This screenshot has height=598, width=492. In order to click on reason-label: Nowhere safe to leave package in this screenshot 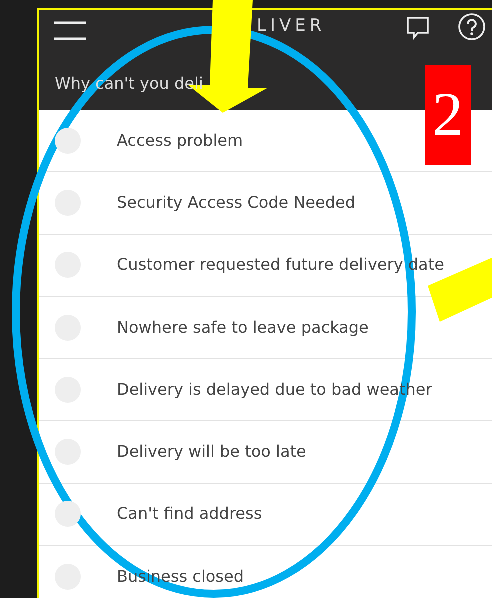, I will do `click(243, 328)`.